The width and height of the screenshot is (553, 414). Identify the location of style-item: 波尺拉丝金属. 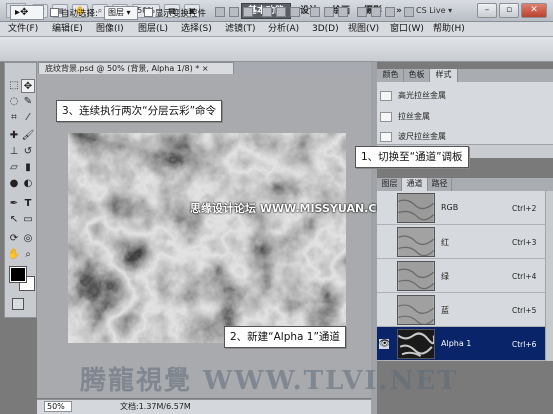
(413, 135).